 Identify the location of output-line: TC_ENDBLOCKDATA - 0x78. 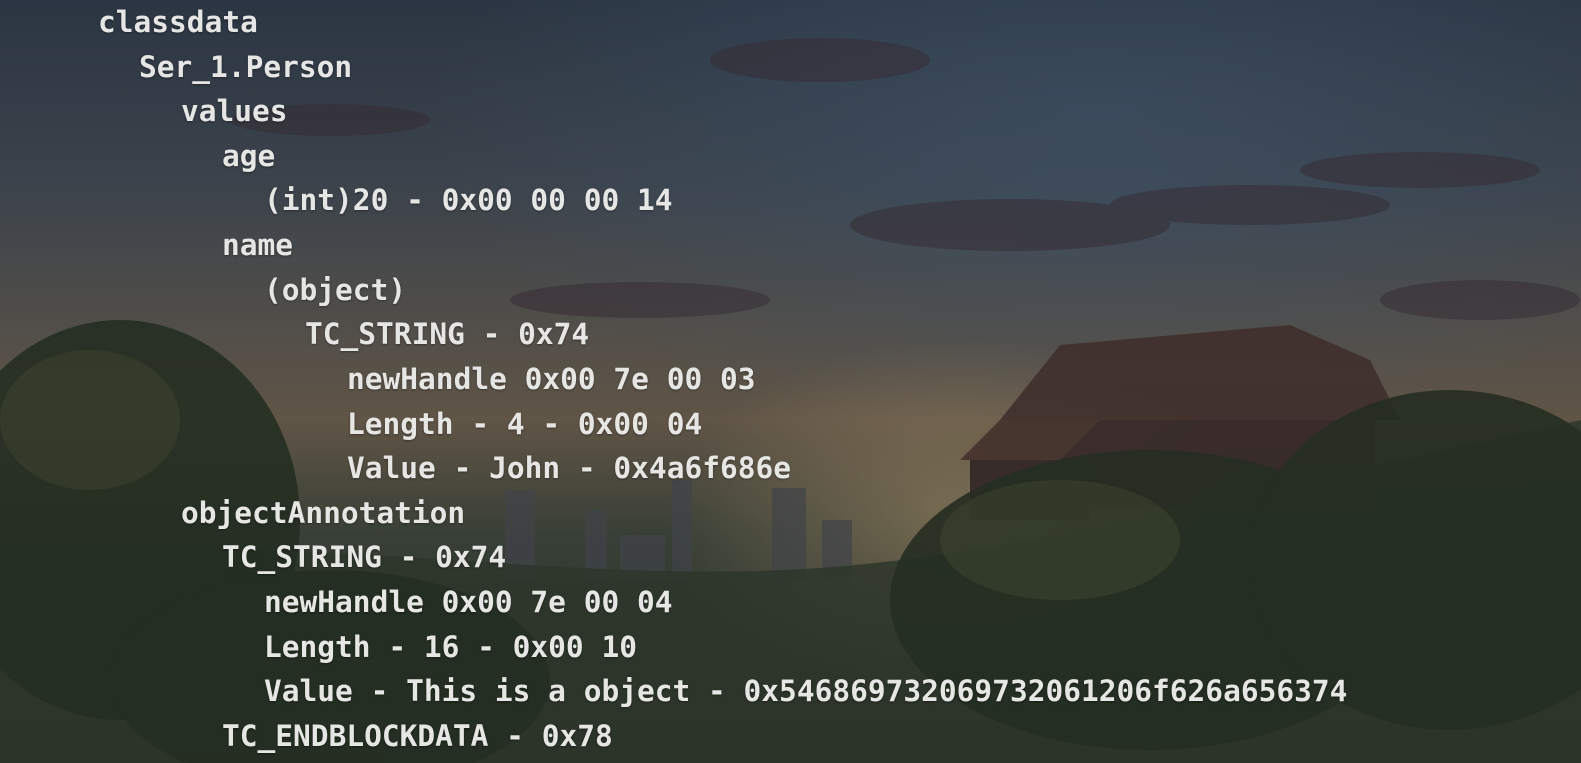
(417, 736).